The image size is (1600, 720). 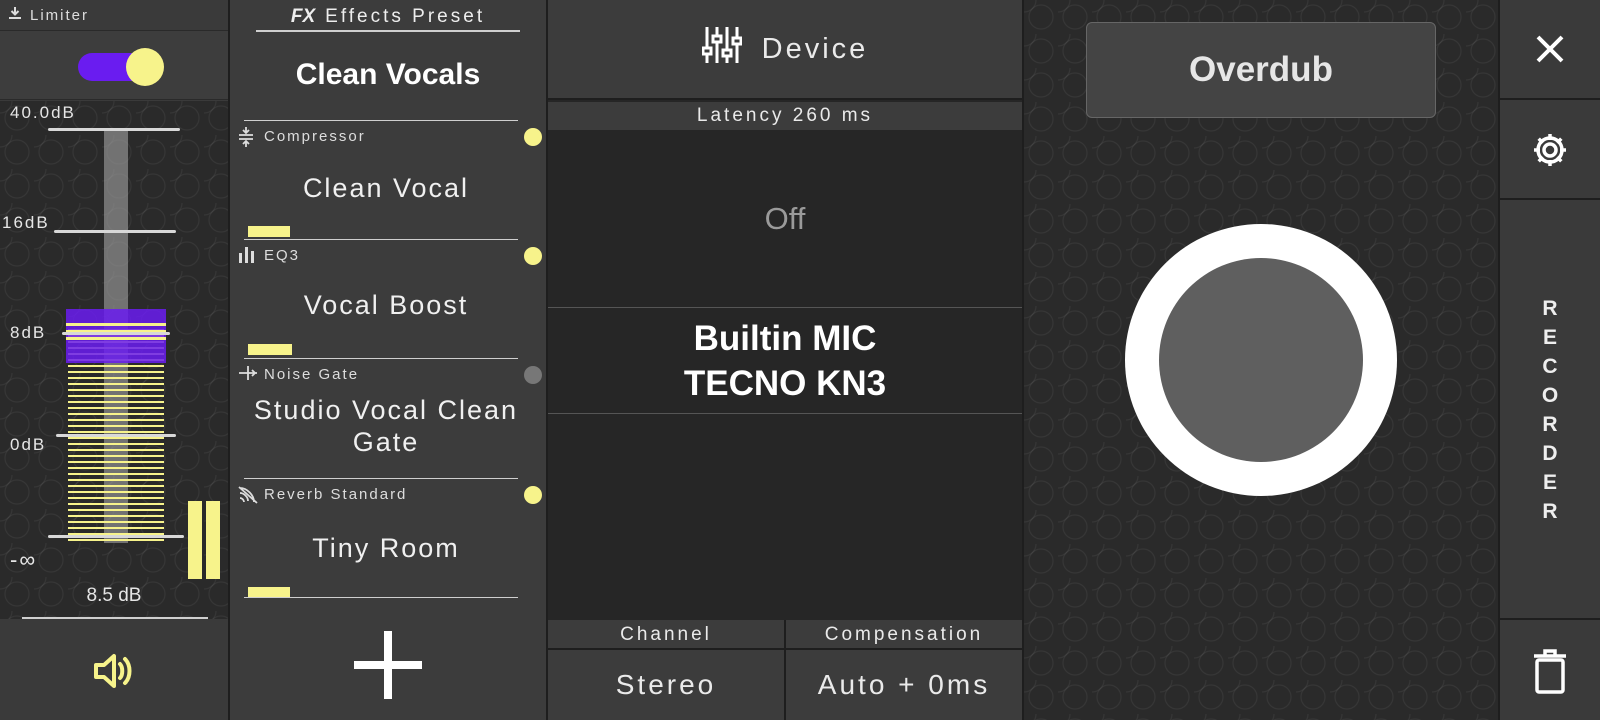 I want to click on device-settings-row: Channel Stereo Compensation Auto + 0ms, so click(x=785, y=670).